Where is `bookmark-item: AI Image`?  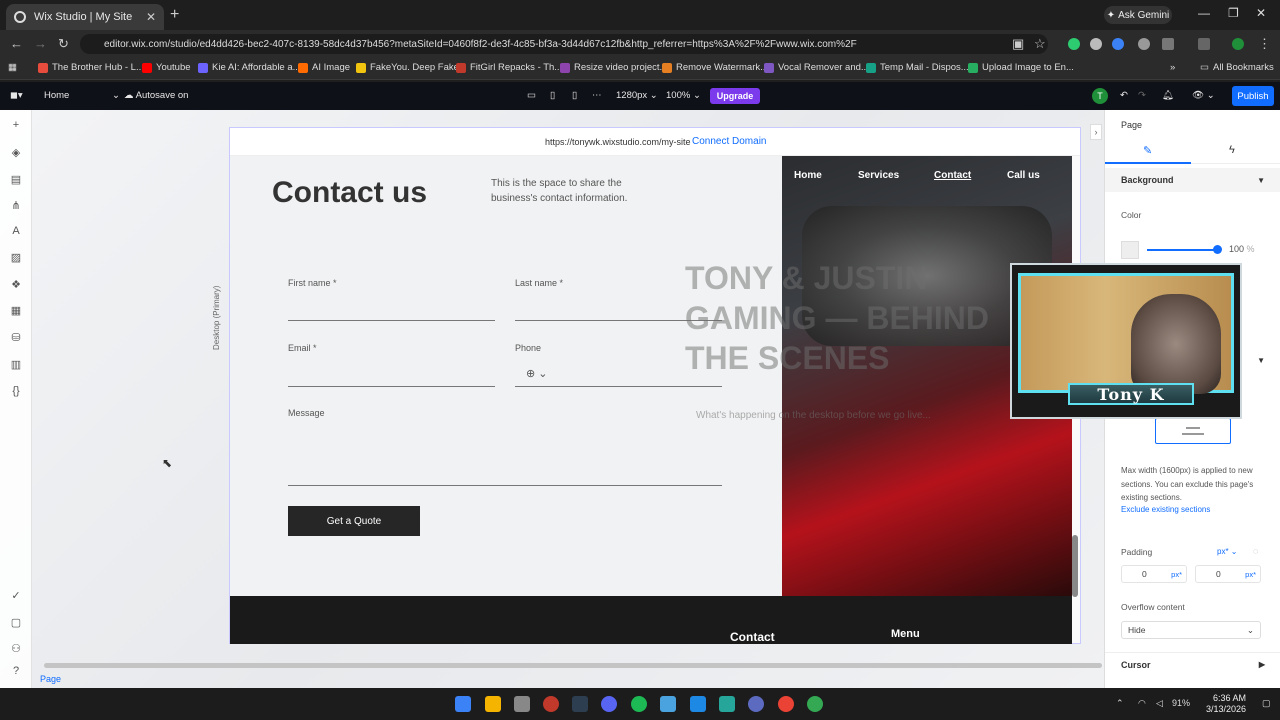
bookmark-item: AI Image is located at coordinates (324, 67).